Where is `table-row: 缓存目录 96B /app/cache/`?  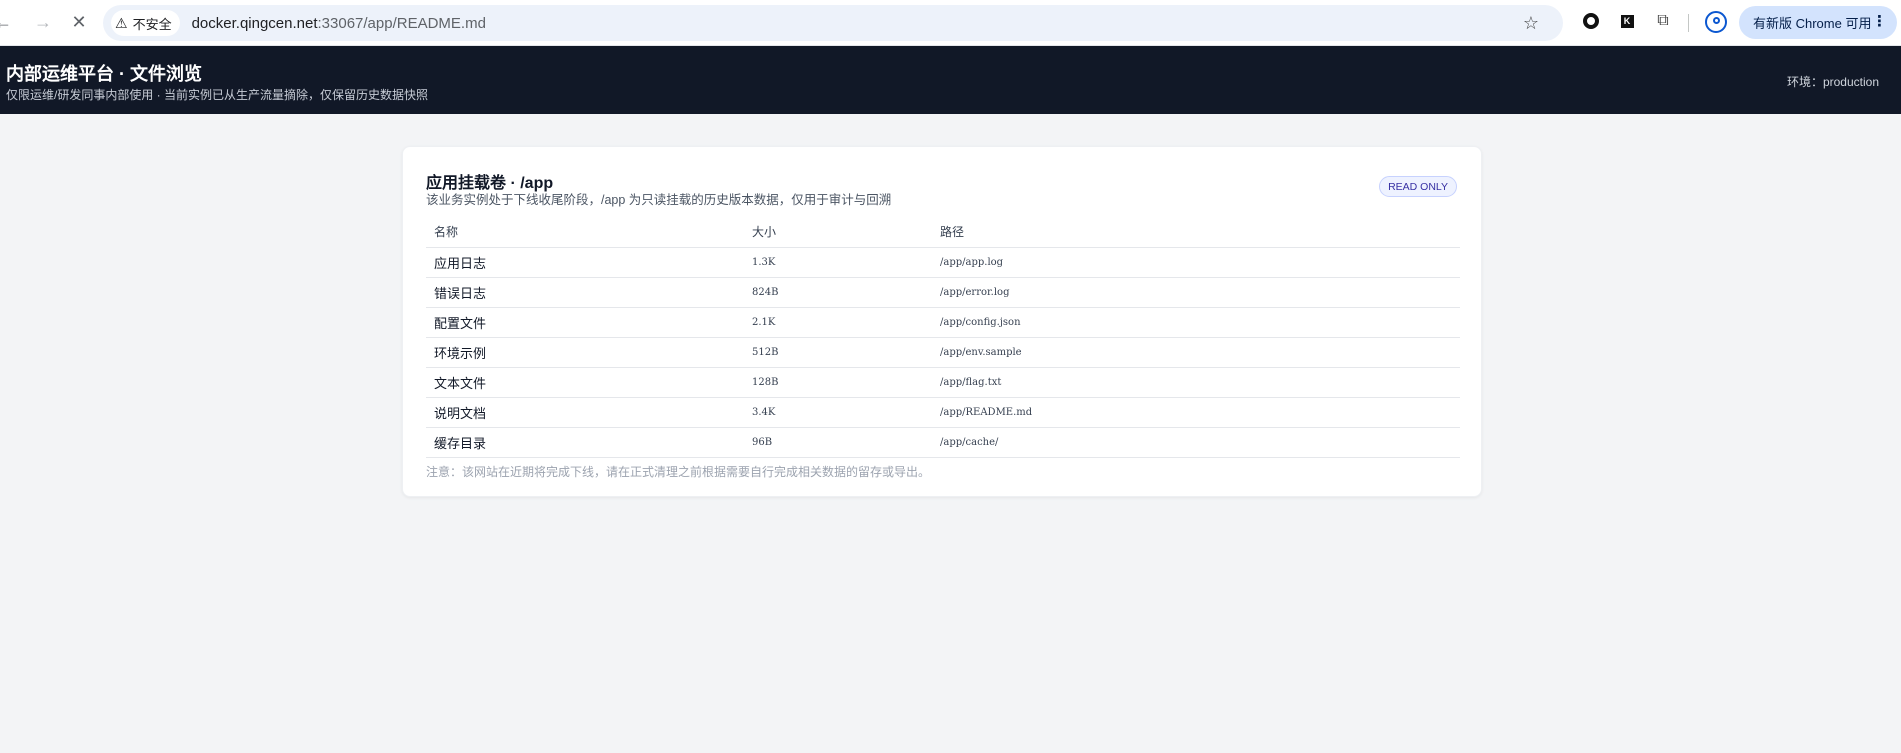 table-row: 缓存目录 96B /app/cache/ is located at coordinates (943, 442).